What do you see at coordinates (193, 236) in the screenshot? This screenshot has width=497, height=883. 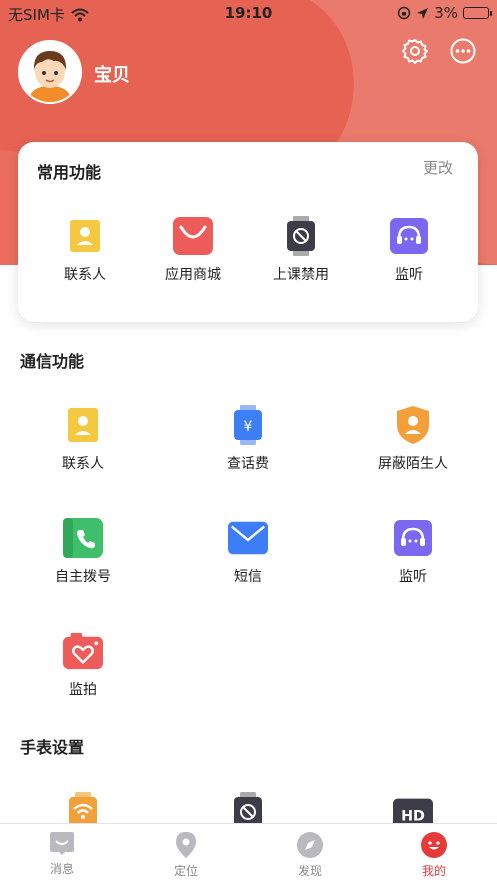 I see `shopping-bag-icon` at bounding box center [193, 236].